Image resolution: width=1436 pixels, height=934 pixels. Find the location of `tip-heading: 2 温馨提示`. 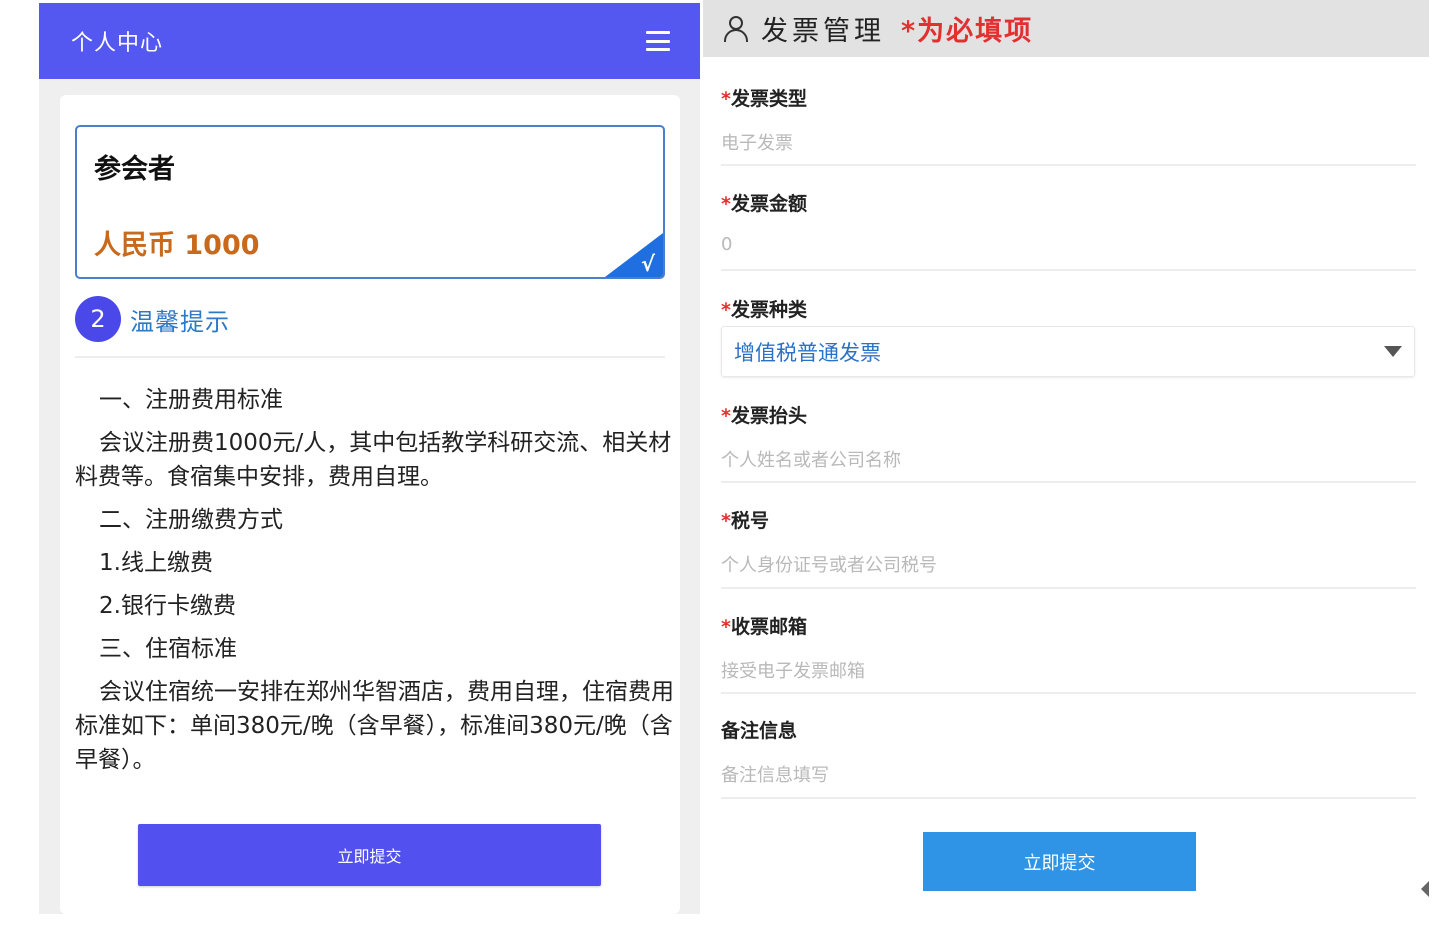

tip-heading: 2 温馨提示 is located at coordinates (152, 319).